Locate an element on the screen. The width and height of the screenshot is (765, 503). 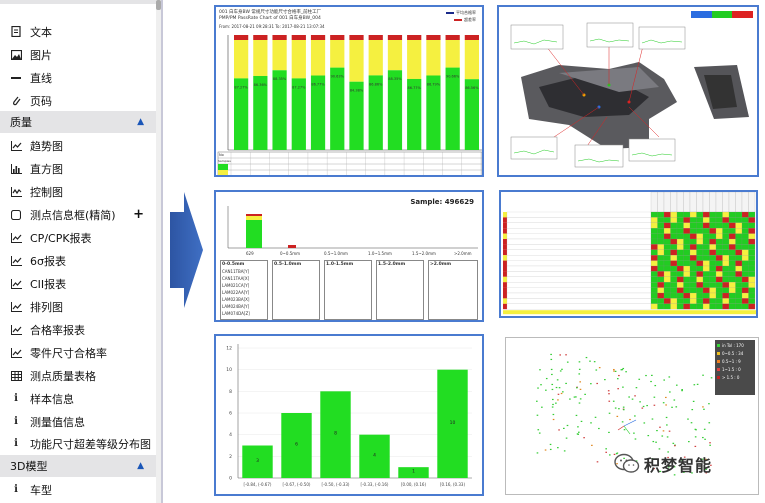
menu-item-pareto: 排列图 is located at coordinates (79, 306).